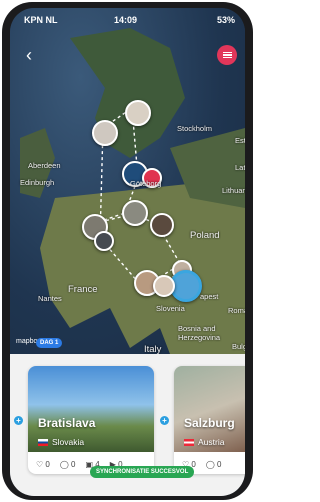  What do you see at coordinates (127, 93) in the screenshot?
I see `scandinavia-land` at bounding box center [127, 93].